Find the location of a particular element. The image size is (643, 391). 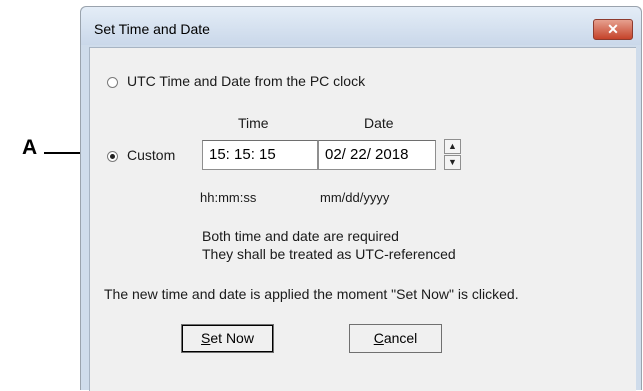

spin-up-icon: ▲ is located at coordinates (452, 146).